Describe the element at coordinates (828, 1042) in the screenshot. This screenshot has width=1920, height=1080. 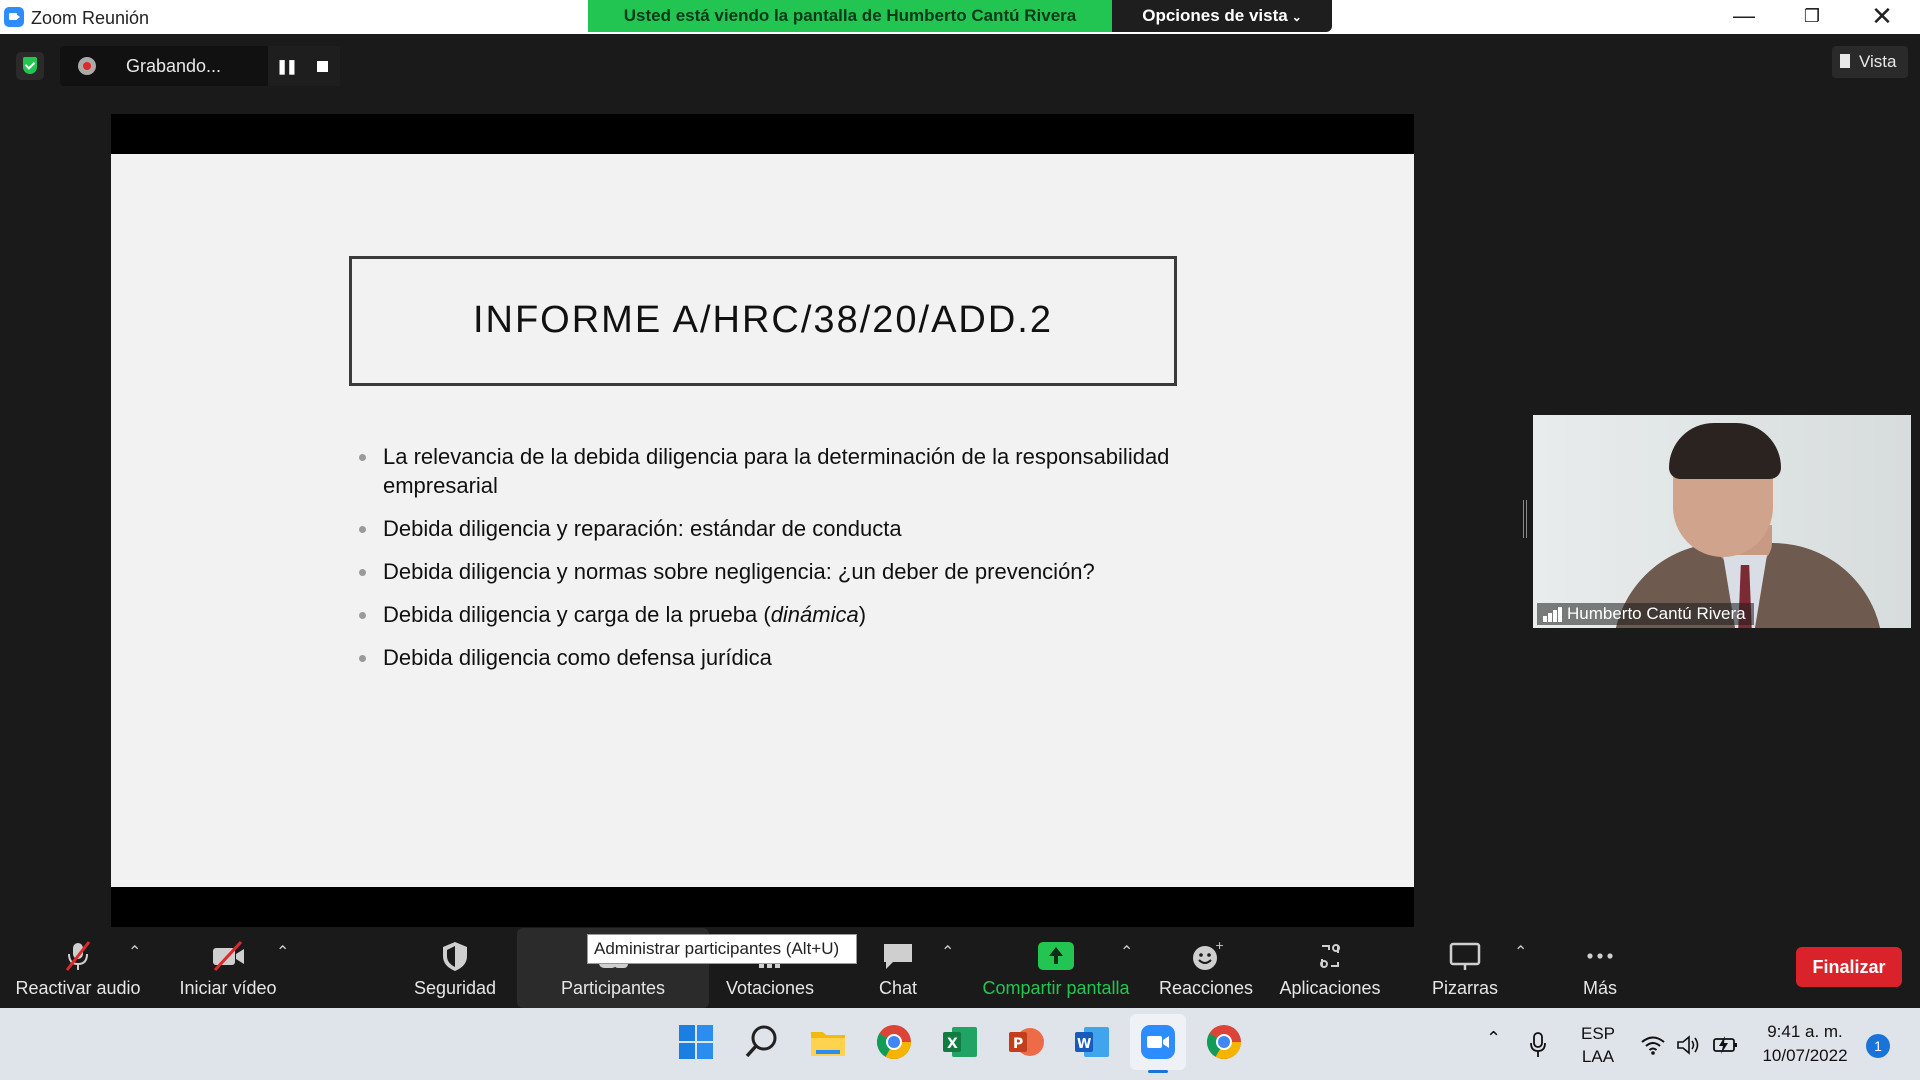
I see `file-explorer-icon` at that location.